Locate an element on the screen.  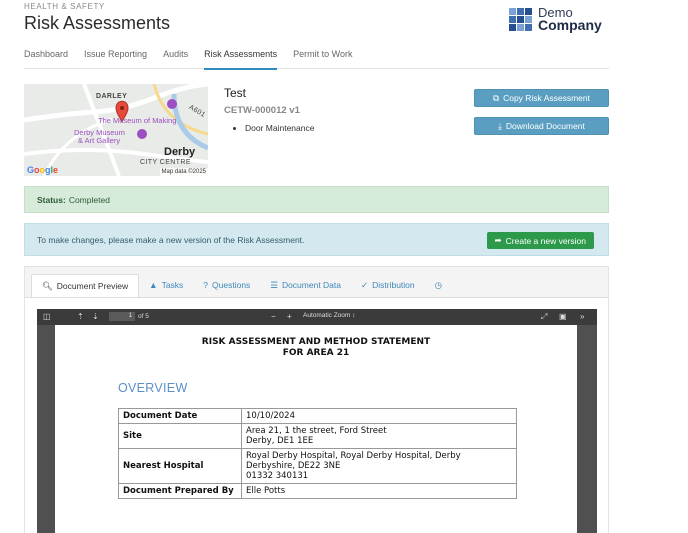
assessment-name: Test is located at coordinates (235, 93).